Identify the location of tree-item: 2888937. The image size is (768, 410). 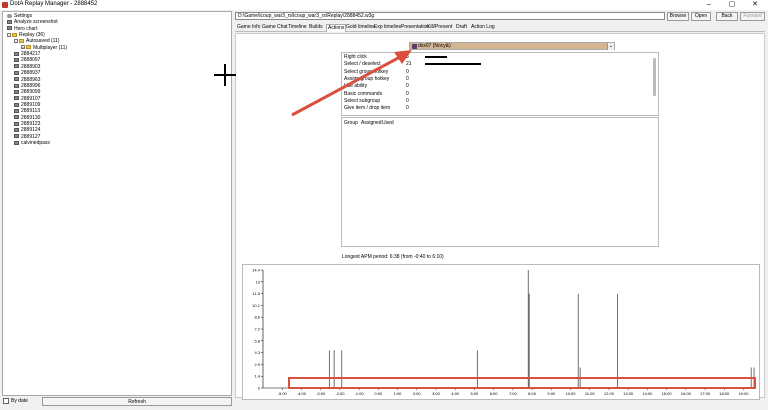
(27, 73).